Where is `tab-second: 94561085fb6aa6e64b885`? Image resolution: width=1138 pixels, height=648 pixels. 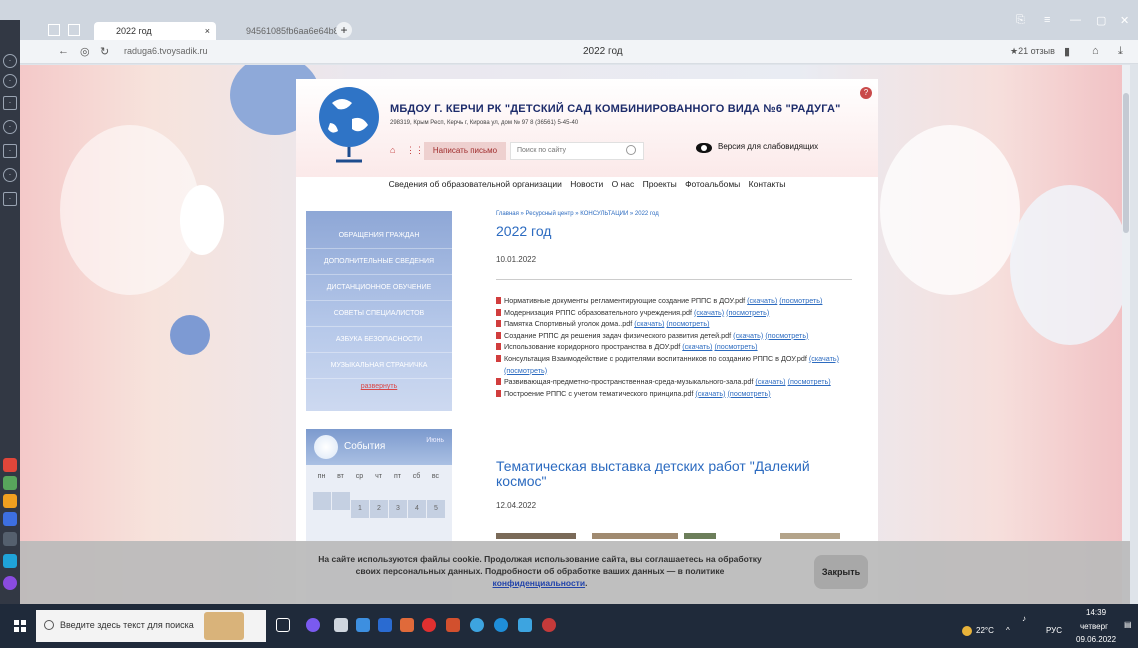
tab-second: 94561085fb6aa6e64b885 is located at coordinates (286, 31).